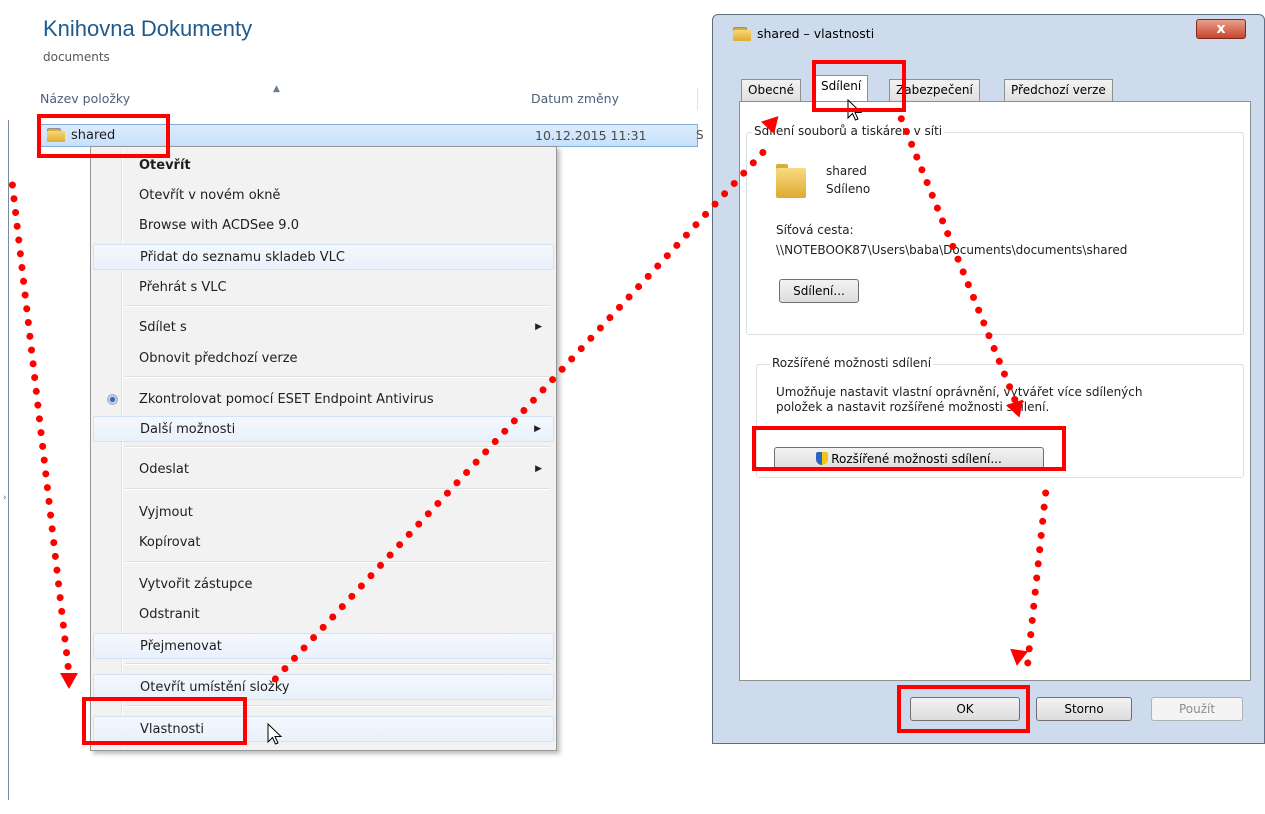 This screenshot has width=1265, height=814. What do you see at coordinates (323, 646) in the screenshot?
I see `menu-item-rename: Přejmenovat` at bounding box center [323, 646].